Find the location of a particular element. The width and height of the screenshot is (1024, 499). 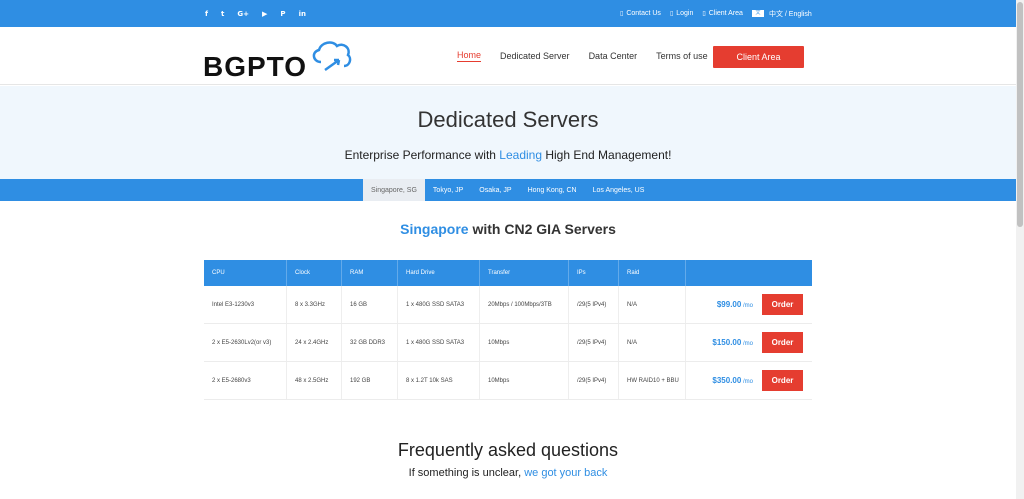

header-transfer: Transfer is located at coordinates (524, 273).